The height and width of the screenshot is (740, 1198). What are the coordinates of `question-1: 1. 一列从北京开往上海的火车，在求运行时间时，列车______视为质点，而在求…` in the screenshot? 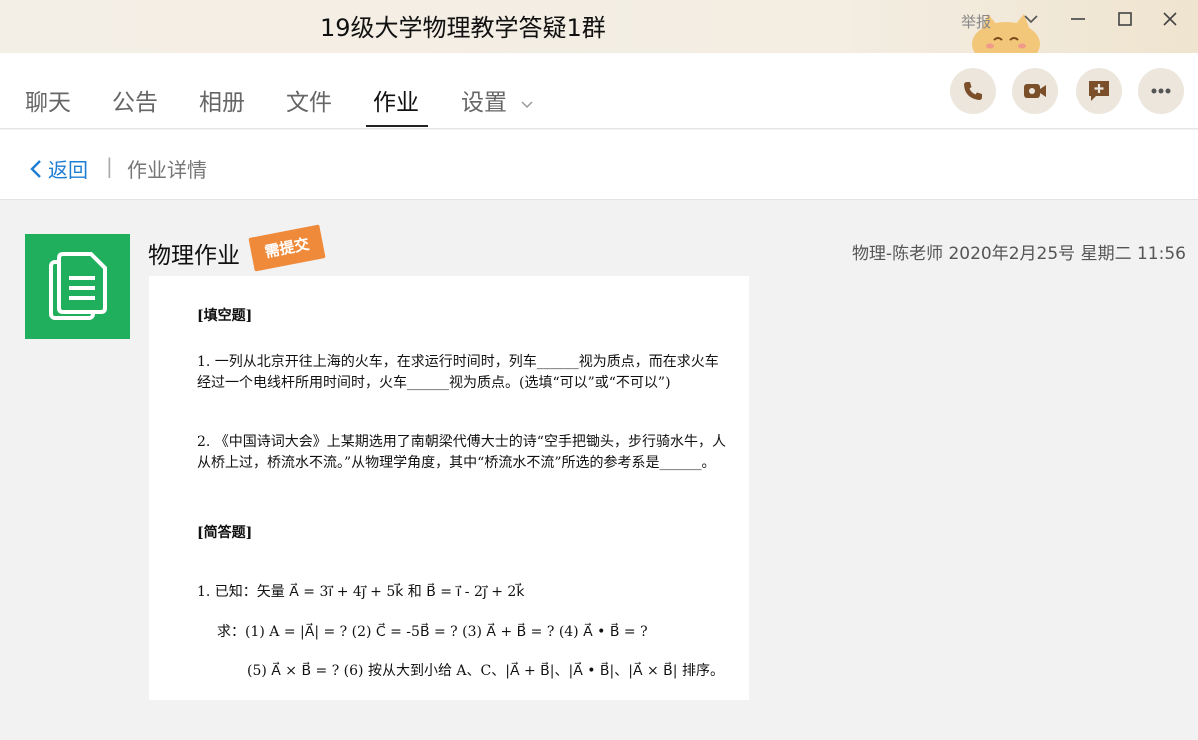 It's located at (458, 372).